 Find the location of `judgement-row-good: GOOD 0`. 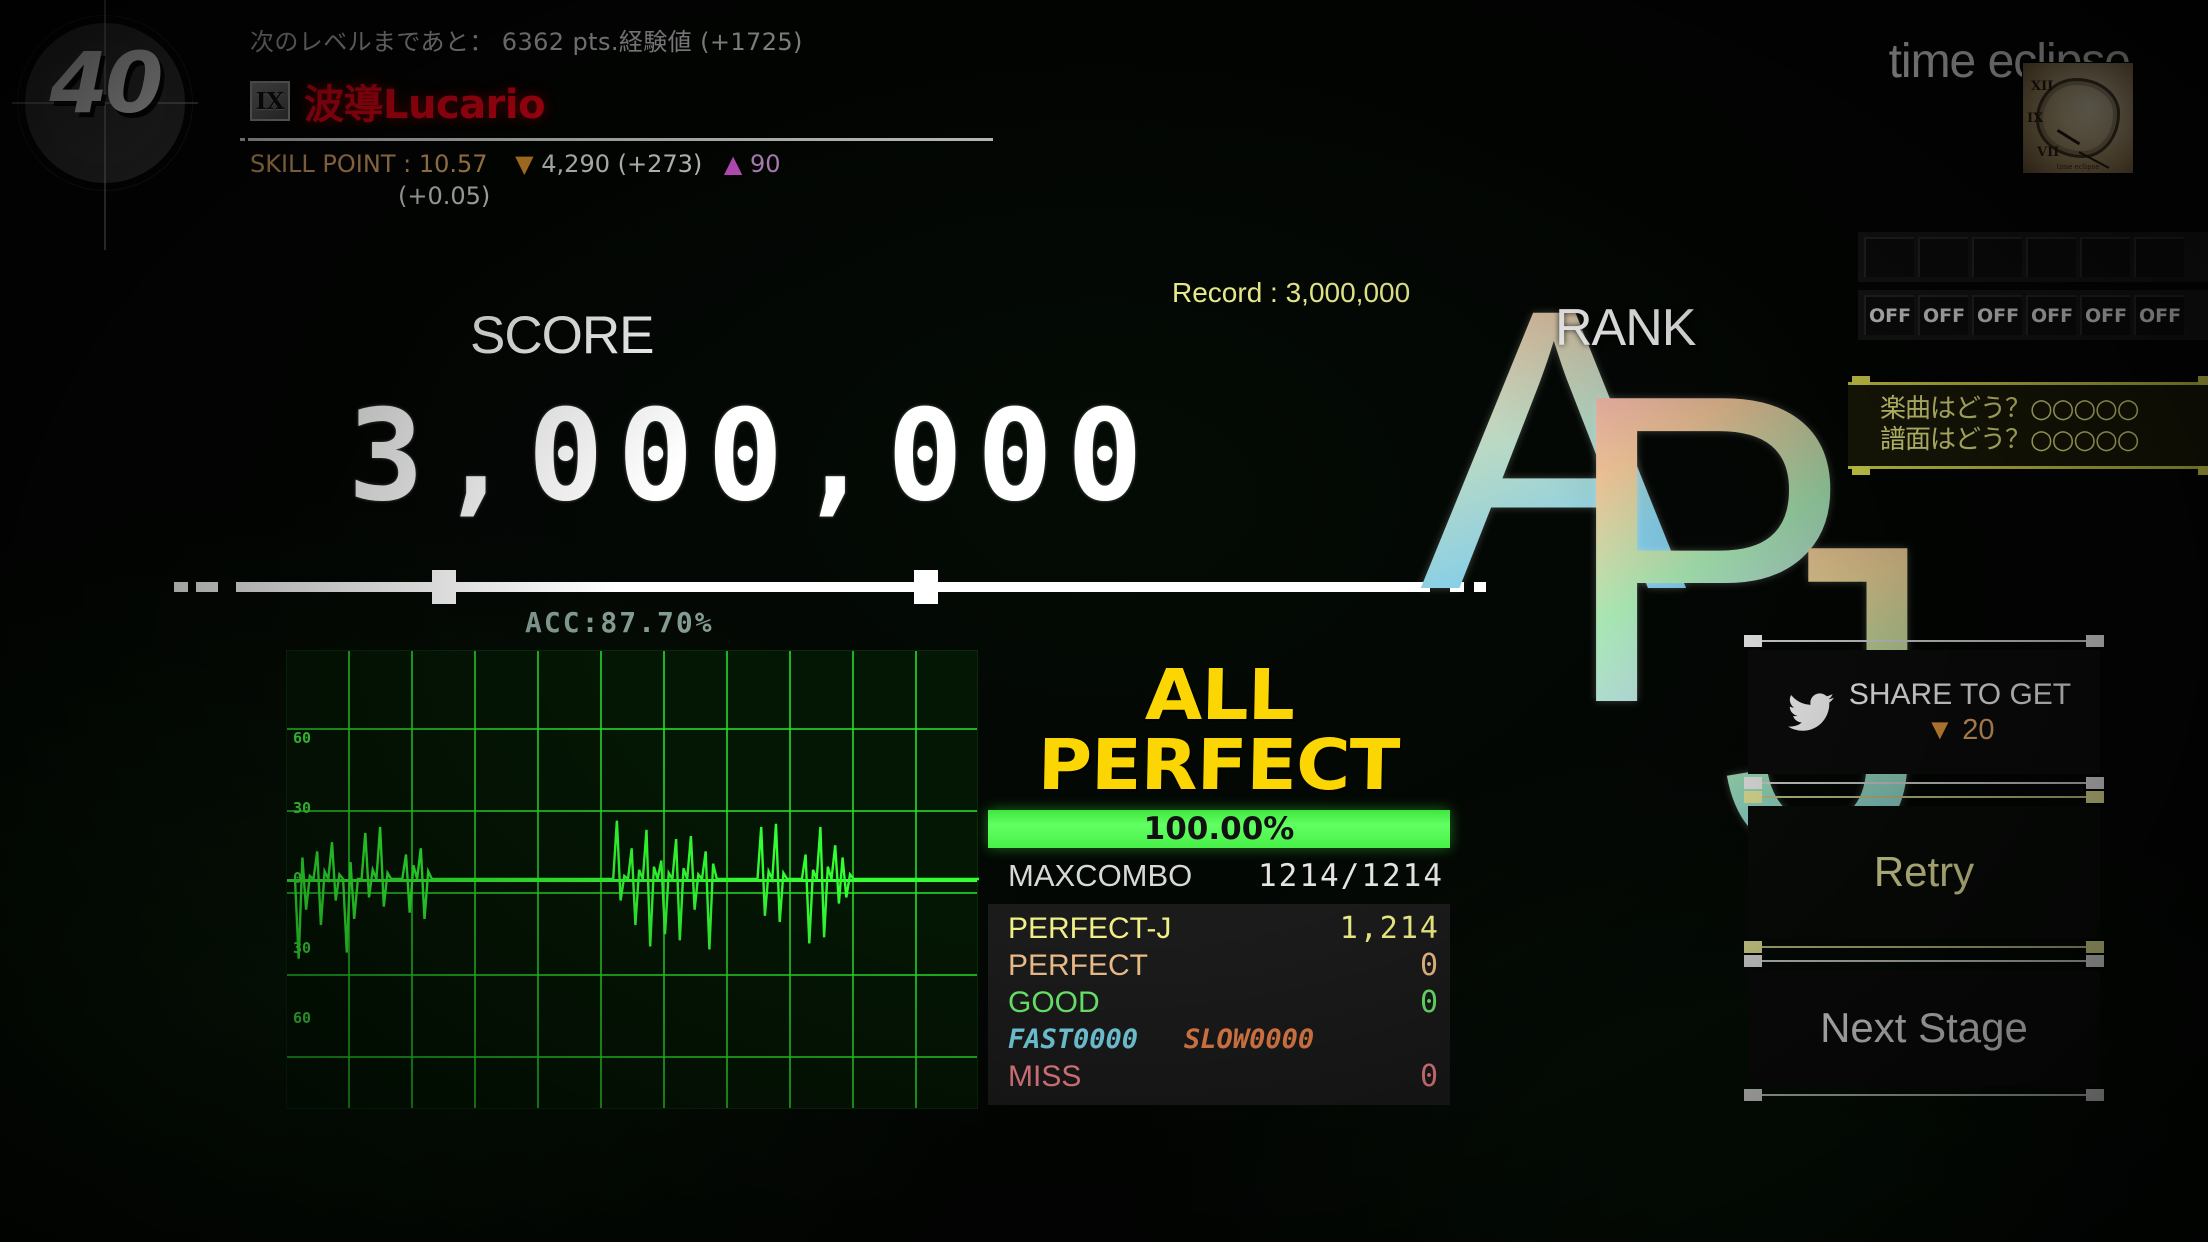

judgement-row-good: GOOD 0 is located at coordinates (1219, 1002).